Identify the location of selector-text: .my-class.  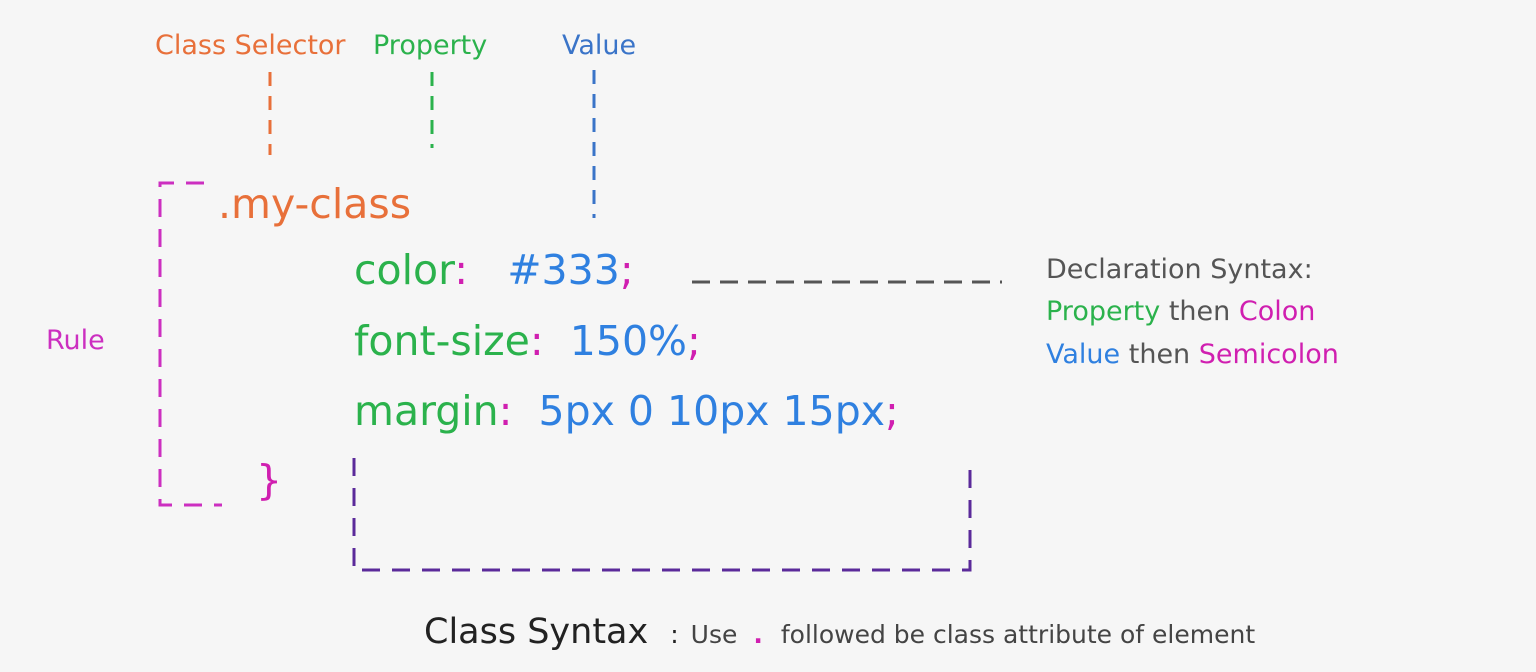
(315, 204).